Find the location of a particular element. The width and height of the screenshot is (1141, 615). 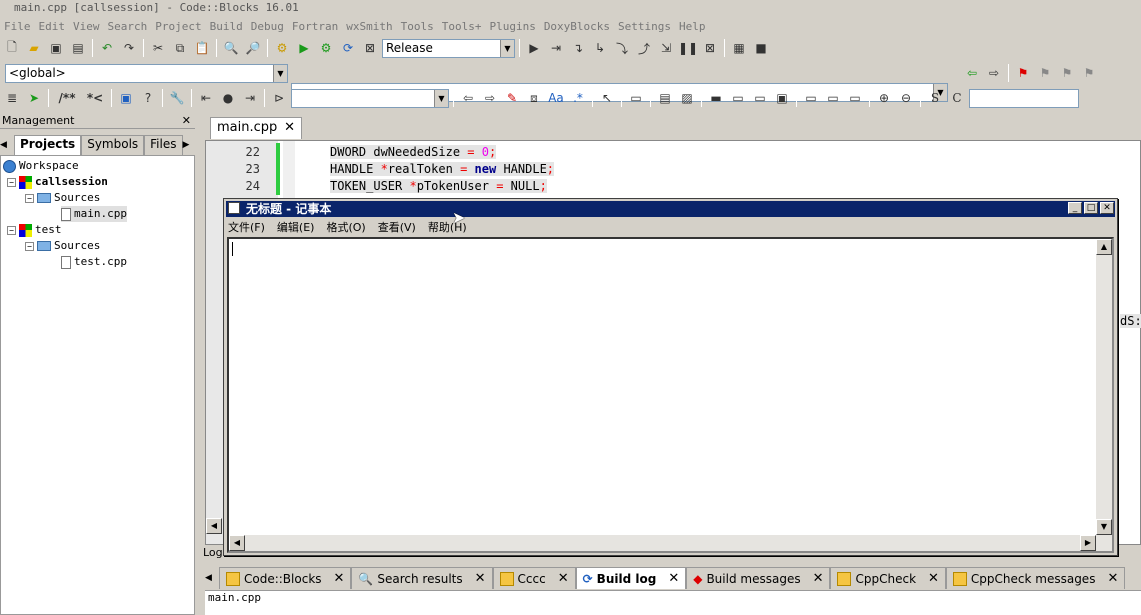

menu-doxyblocks: DoxyBlocks is located at coordinates (577, 26).